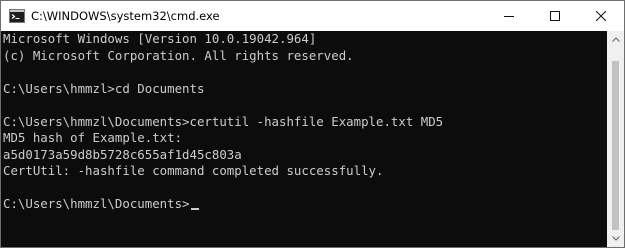 This screenshot has height=248, width=625. Describe the element at coordinates (96, 203) in the screenshot. I see `prompt-text: C:\Users\hmmzl\Documents>` at that location.